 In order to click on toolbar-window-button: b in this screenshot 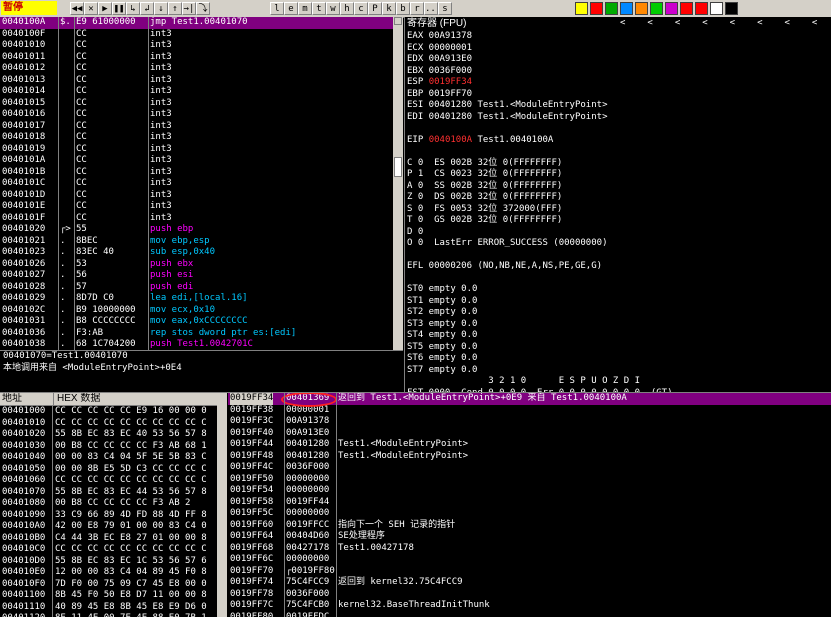, I will do `click(403, 8)`.